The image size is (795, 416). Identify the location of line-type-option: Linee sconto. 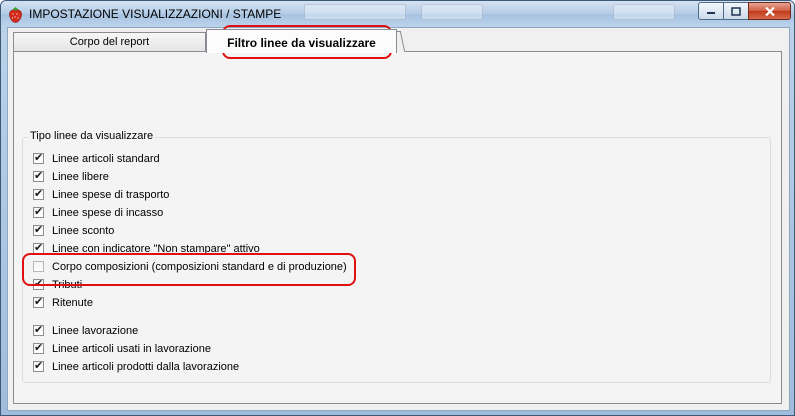
(73, 230).